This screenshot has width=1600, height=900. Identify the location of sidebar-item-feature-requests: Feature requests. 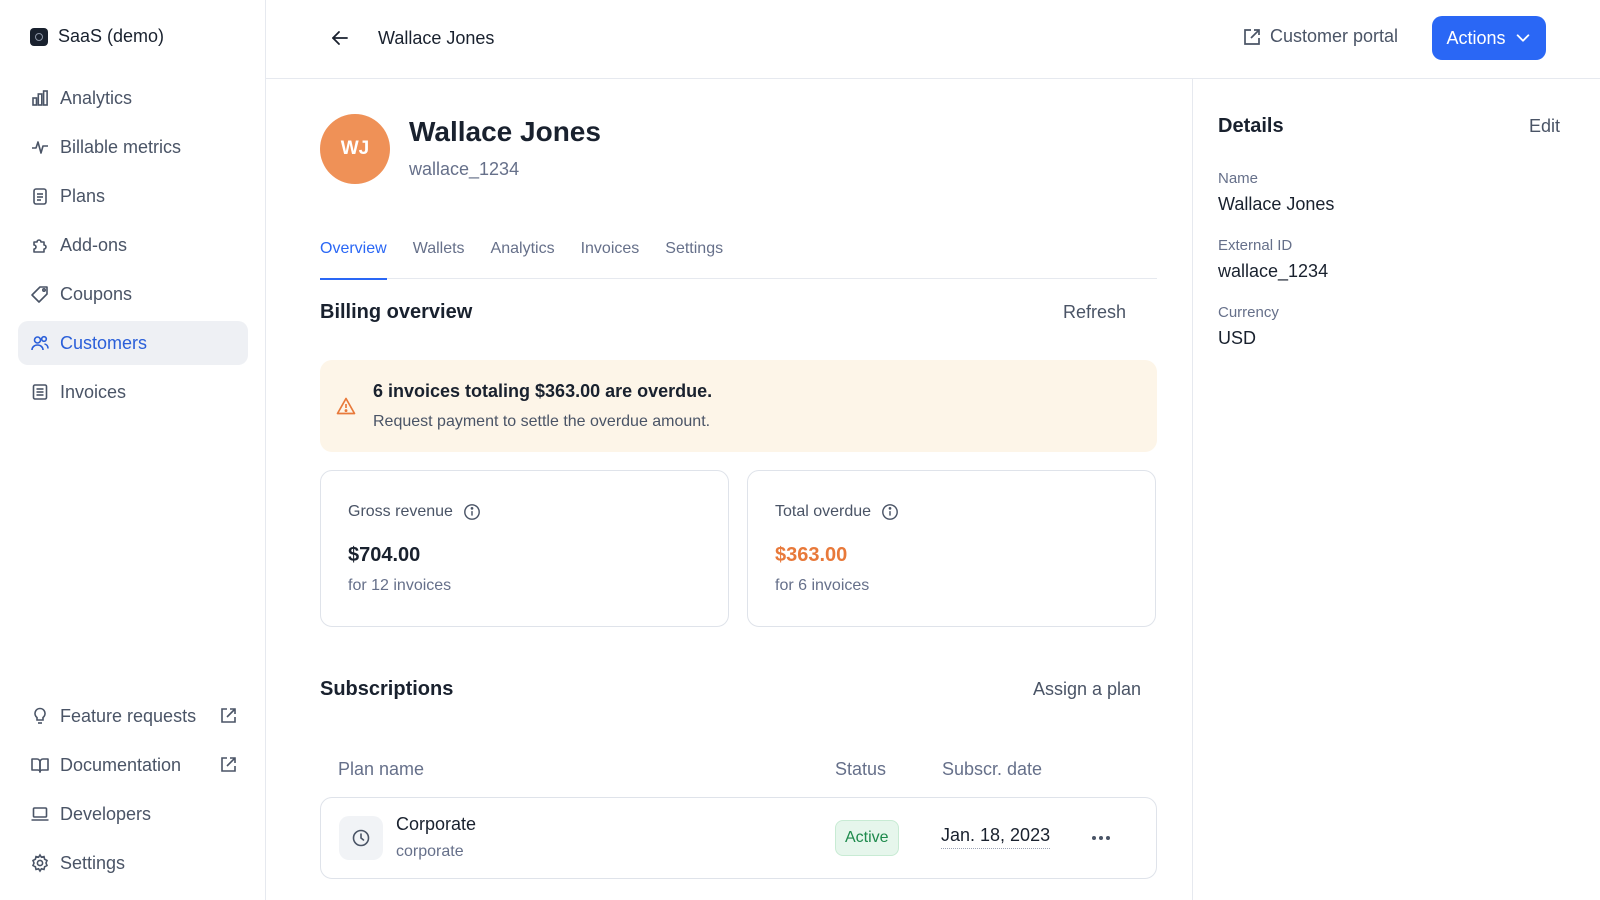
(133, 716).